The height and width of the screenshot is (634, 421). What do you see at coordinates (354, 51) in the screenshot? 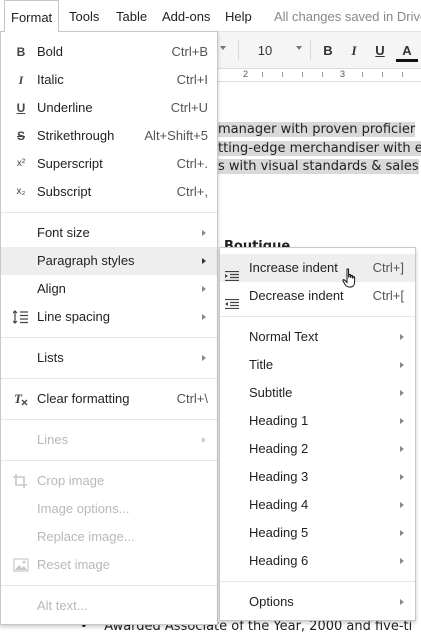
I see `italic-button: I` at bounding box center [354, 51].